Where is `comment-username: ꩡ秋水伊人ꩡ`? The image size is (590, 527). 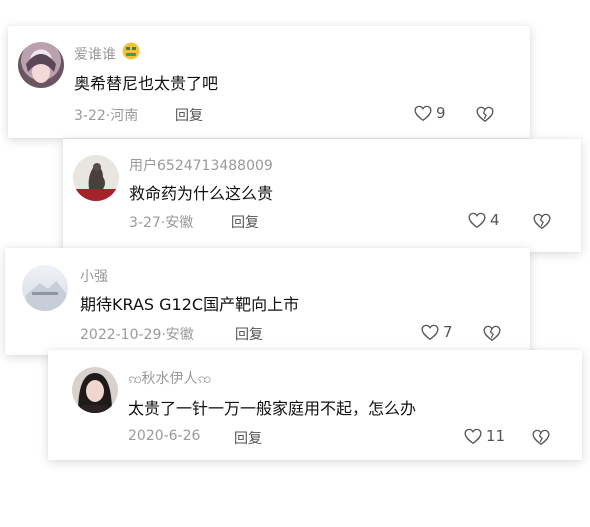 comment-username: ꩡ秋水伊人ꩡ is located at coordinates (169, 379).